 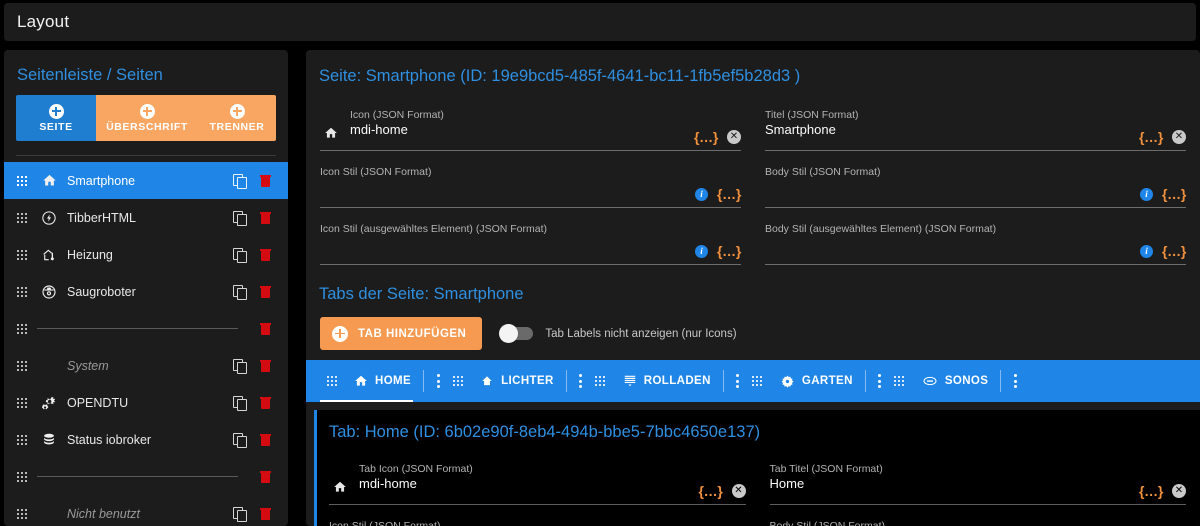 I want to click on add-divider-button: TRENNER, so click(x=237, y=118).